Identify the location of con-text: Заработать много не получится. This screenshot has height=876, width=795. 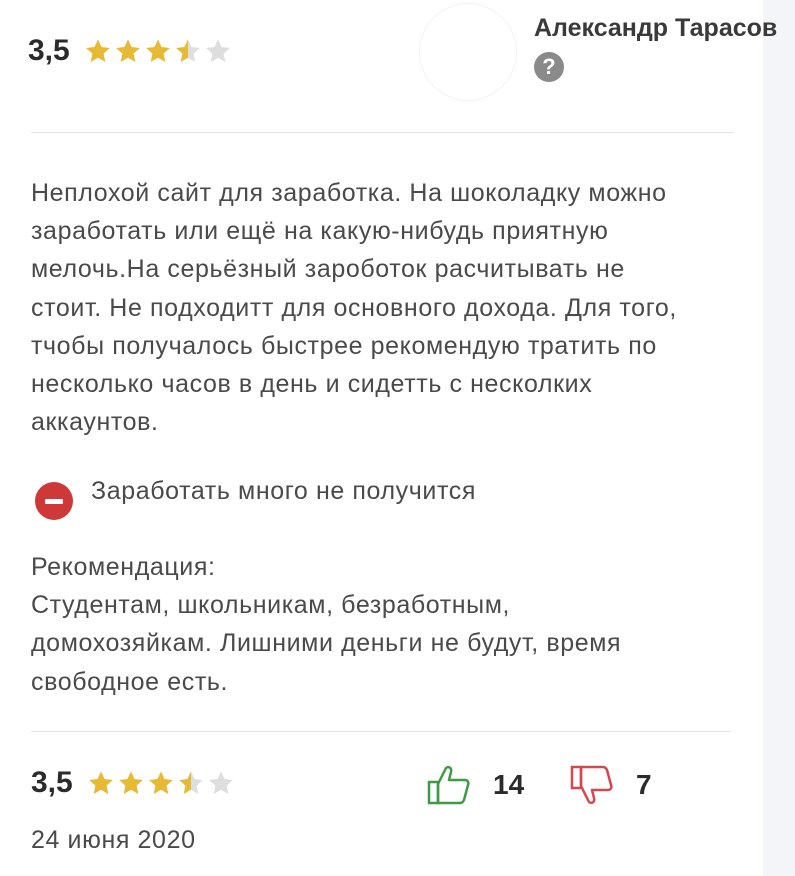
(283, 491).